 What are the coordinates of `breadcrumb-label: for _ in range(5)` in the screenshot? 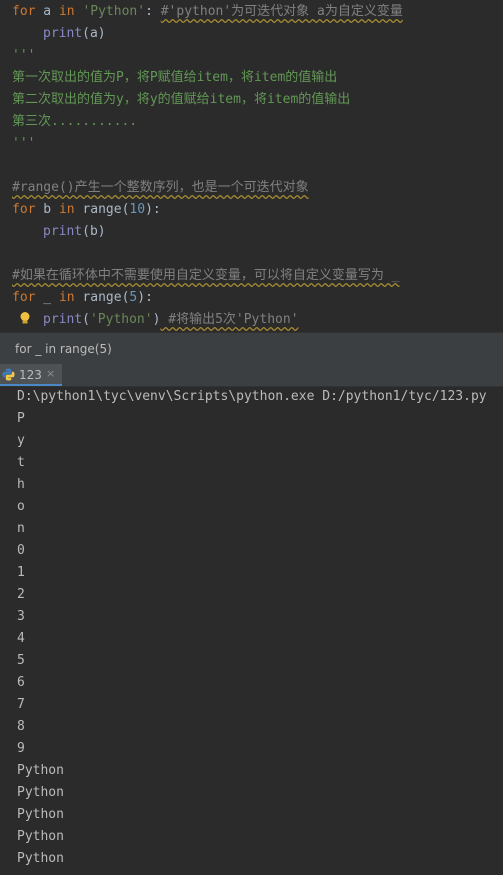 It's located at (63, 349).